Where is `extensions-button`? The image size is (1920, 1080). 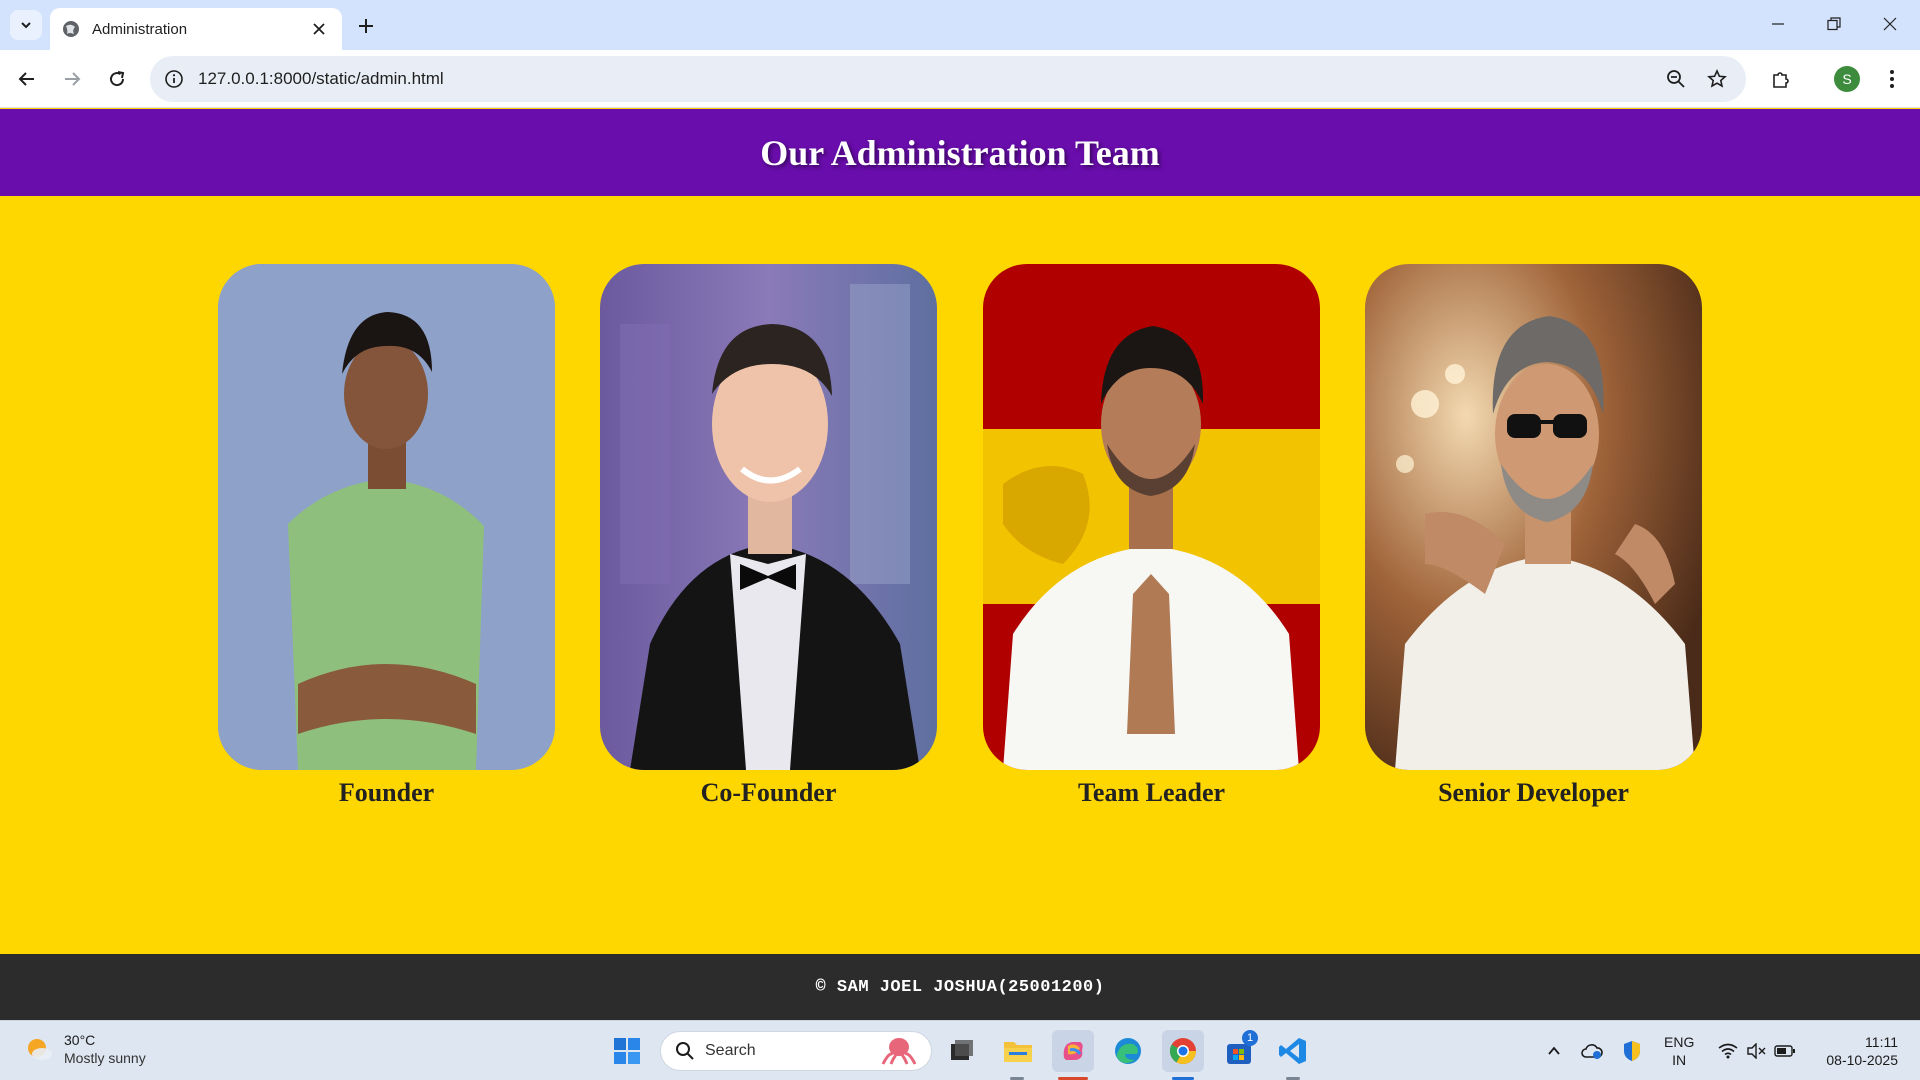 extensions-button is located at coordinates (1781, 79).